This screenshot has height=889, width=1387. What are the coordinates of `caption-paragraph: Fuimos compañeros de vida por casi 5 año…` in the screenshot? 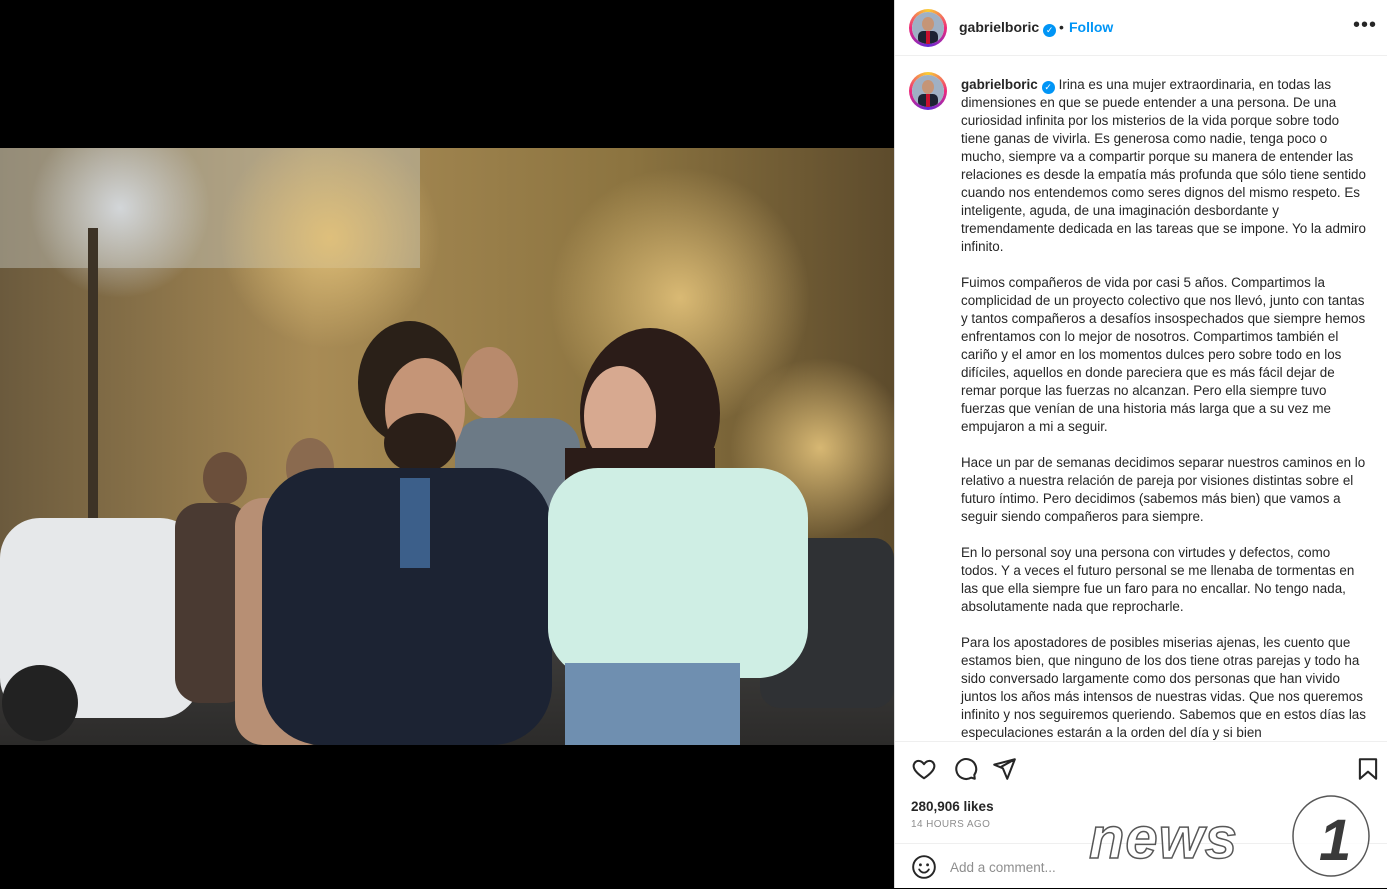 It's located at (1163, 354).